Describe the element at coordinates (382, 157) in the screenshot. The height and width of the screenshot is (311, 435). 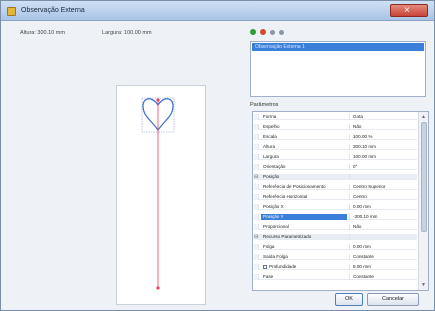
I see `property-value: 100.00 mm` at that location.